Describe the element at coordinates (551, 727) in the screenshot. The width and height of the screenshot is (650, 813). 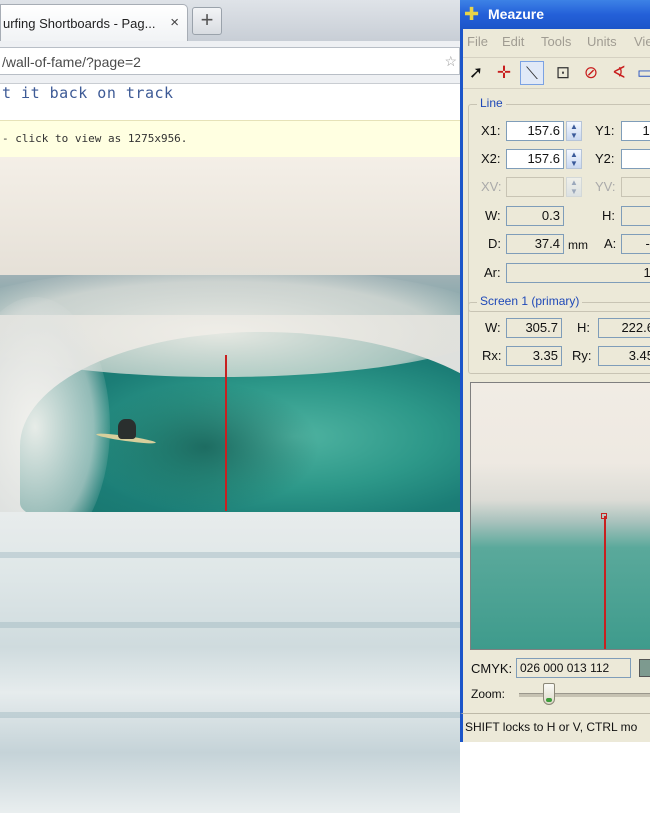
I see `status-text: SHIFT locks to H or V, CTRL mo` at that location.